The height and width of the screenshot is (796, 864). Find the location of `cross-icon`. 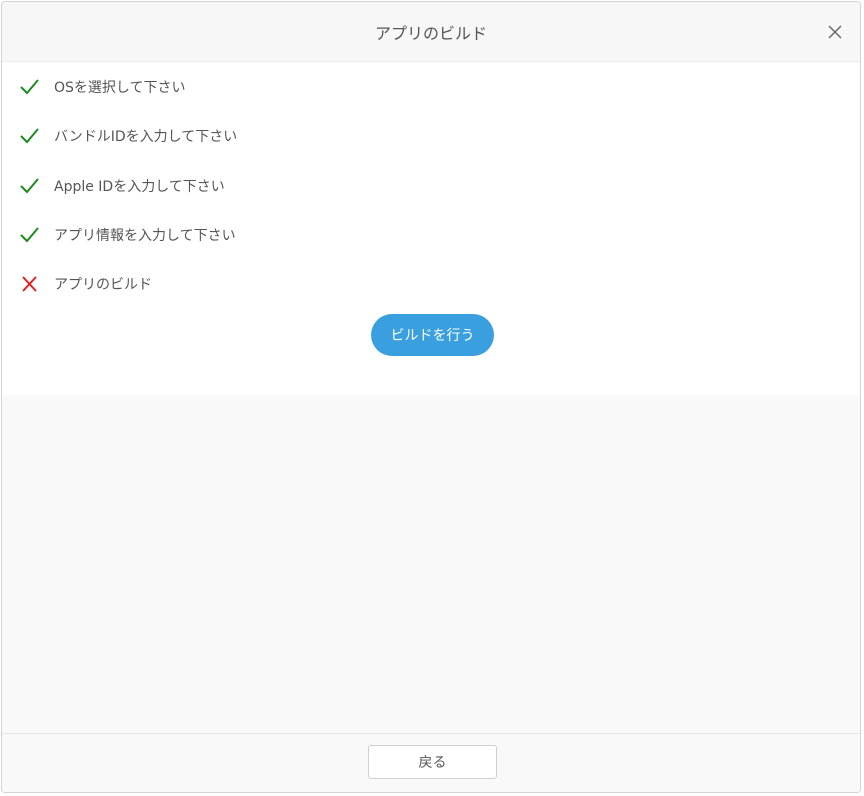

cross-icon is located at coordinates (29, 284).